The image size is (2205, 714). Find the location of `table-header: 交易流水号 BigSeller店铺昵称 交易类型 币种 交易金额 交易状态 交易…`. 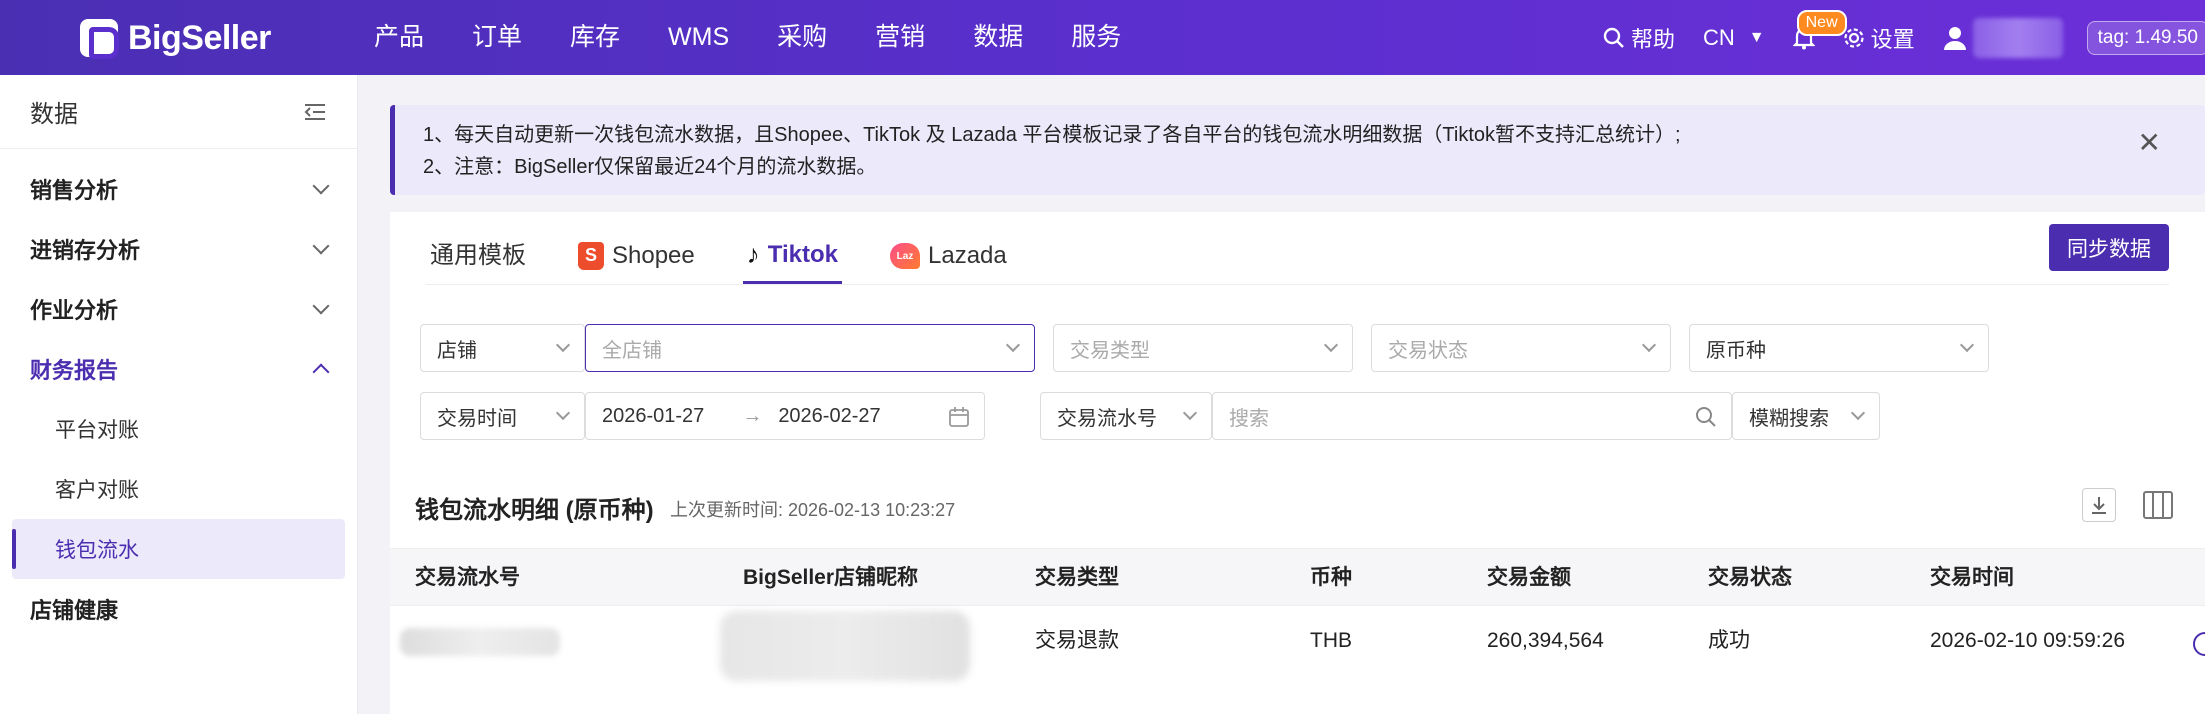

table-header: 交易流水号 BigSeller店铺昵称 交易类型 币种 交易金额 交易状态 交易… is located at coordinates (1297, 577).